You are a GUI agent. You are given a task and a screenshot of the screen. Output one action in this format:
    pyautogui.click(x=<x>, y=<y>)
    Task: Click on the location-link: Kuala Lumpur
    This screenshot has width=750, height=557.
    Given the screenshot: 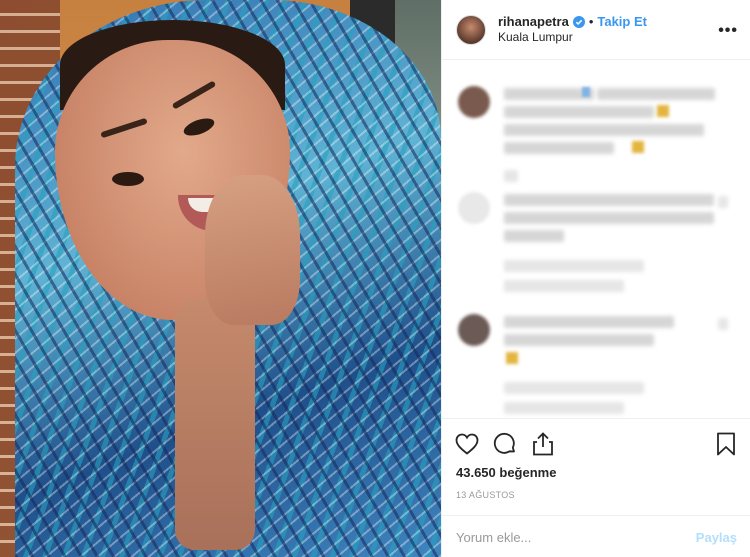 What is the action you would take?
    pyautogui.click(x=572, y=37)
    